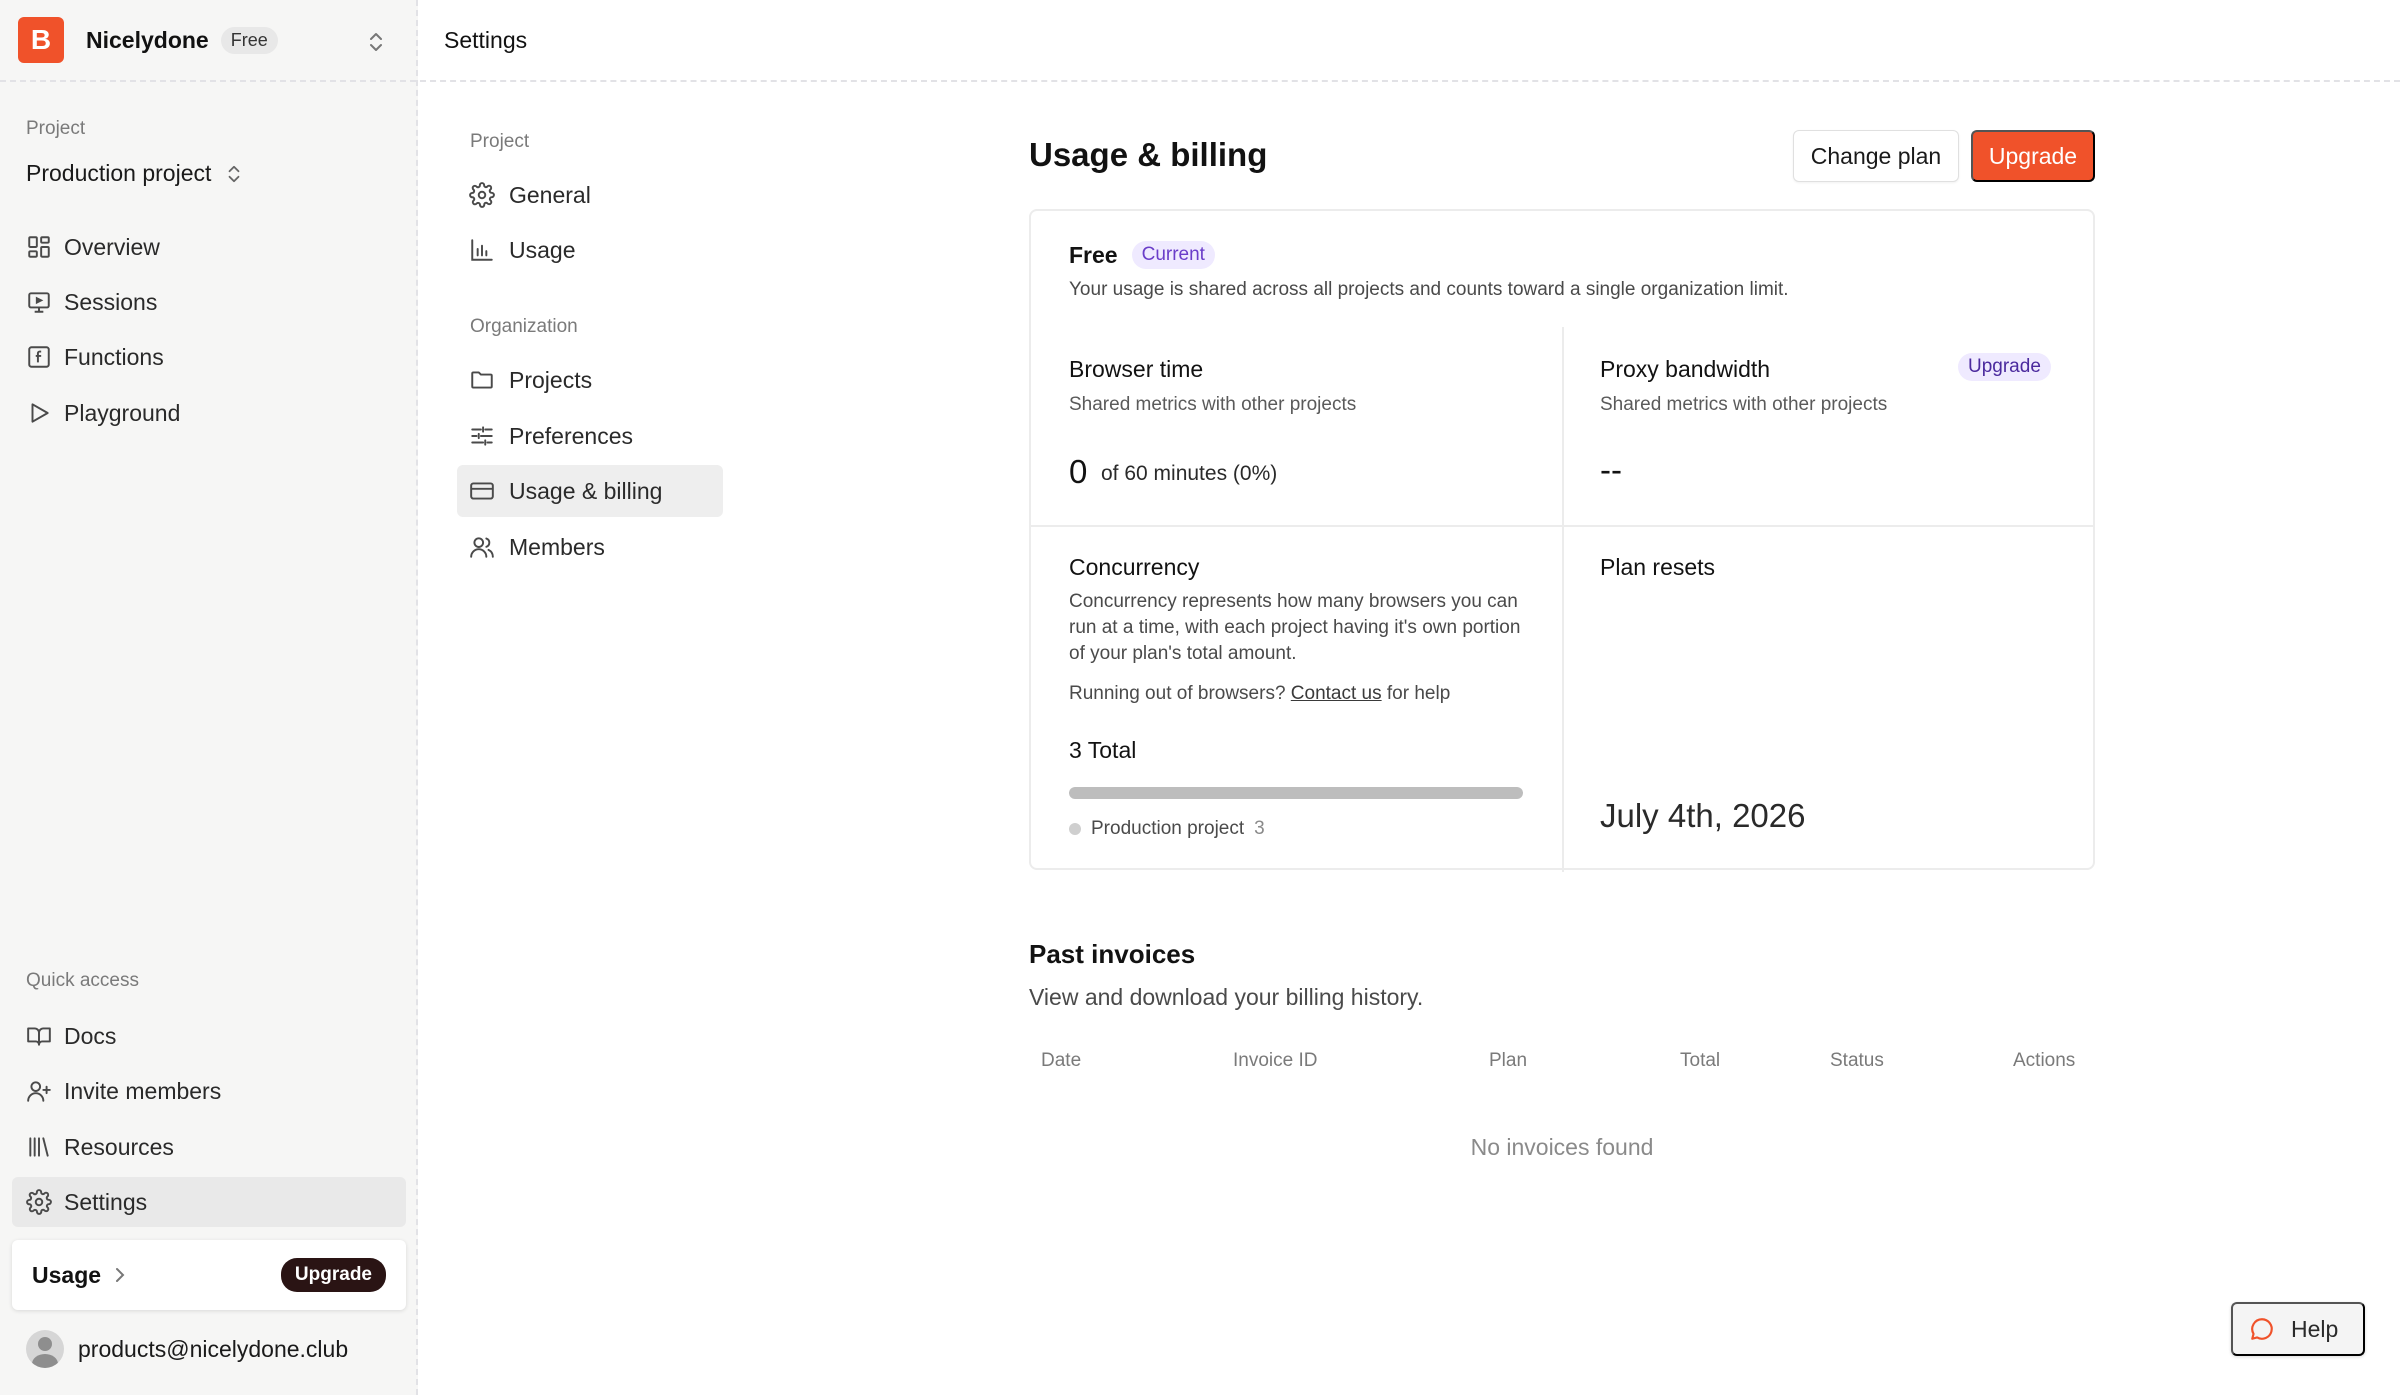 The height and width of the screenshot is (1395, 2400). What do you see at coordinates (209, 1275) in the screenshot?
I see `usage-card: Usage Upgrade` at bounding box center [209, 1275].